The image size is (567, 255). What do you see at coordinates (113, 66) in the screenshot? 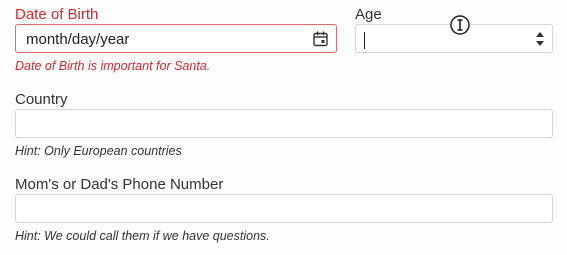
I see `dob-error-message: Date of Birth is important for Santa.` at bounding box center [113, 66].